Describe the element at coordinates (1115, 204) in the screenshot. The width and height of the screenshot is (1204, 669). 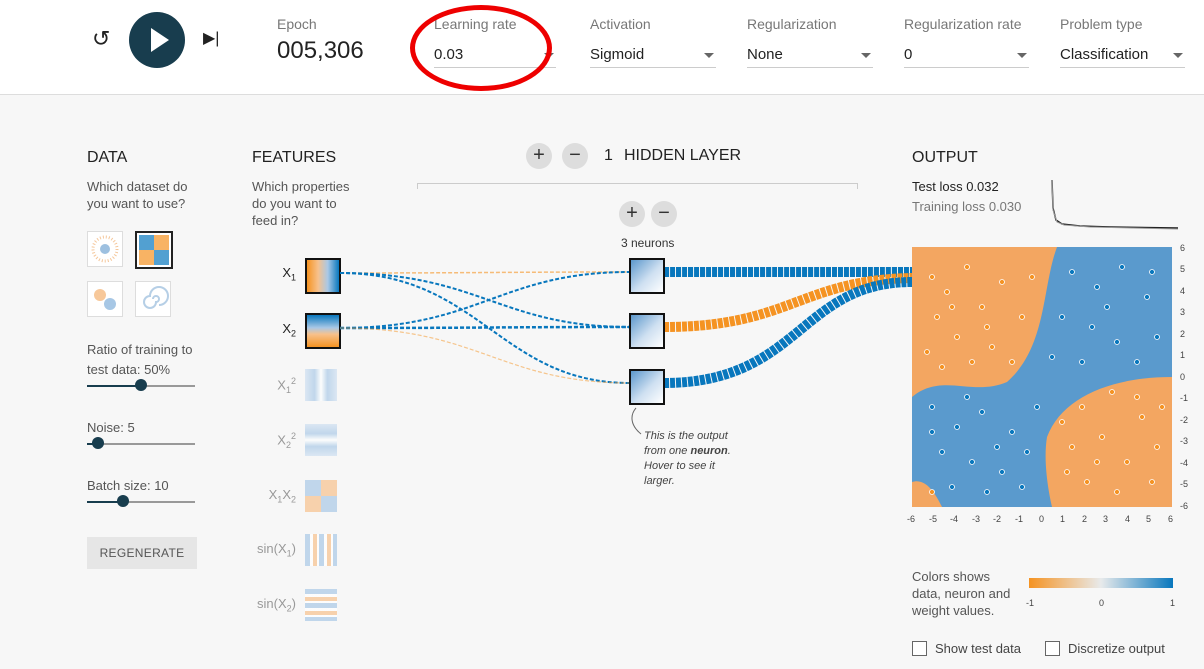
I see `loss-chart` at that location.